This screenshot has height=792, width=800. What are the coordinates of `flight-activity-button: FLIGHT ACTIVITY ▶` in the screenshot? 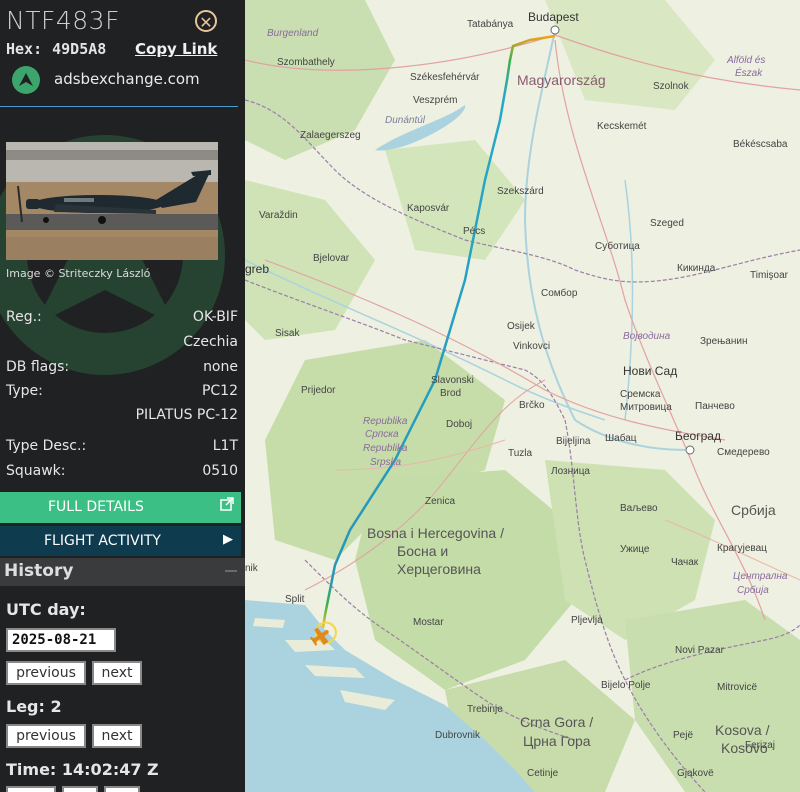 It's located at (120, 541).